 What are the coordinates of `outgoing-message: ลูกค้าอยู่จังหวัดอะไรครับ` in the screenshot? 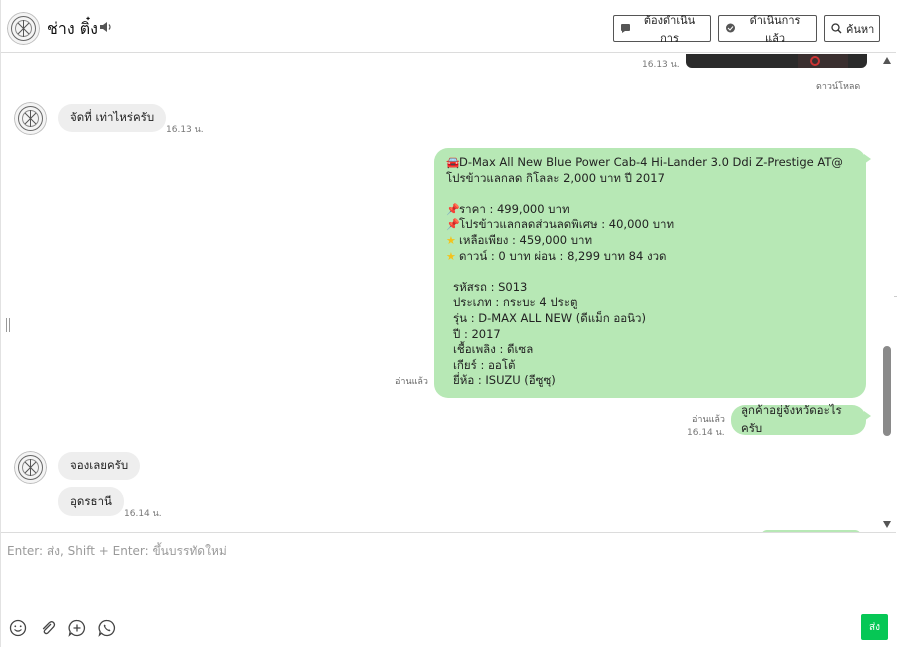 It's located at (801, 419).